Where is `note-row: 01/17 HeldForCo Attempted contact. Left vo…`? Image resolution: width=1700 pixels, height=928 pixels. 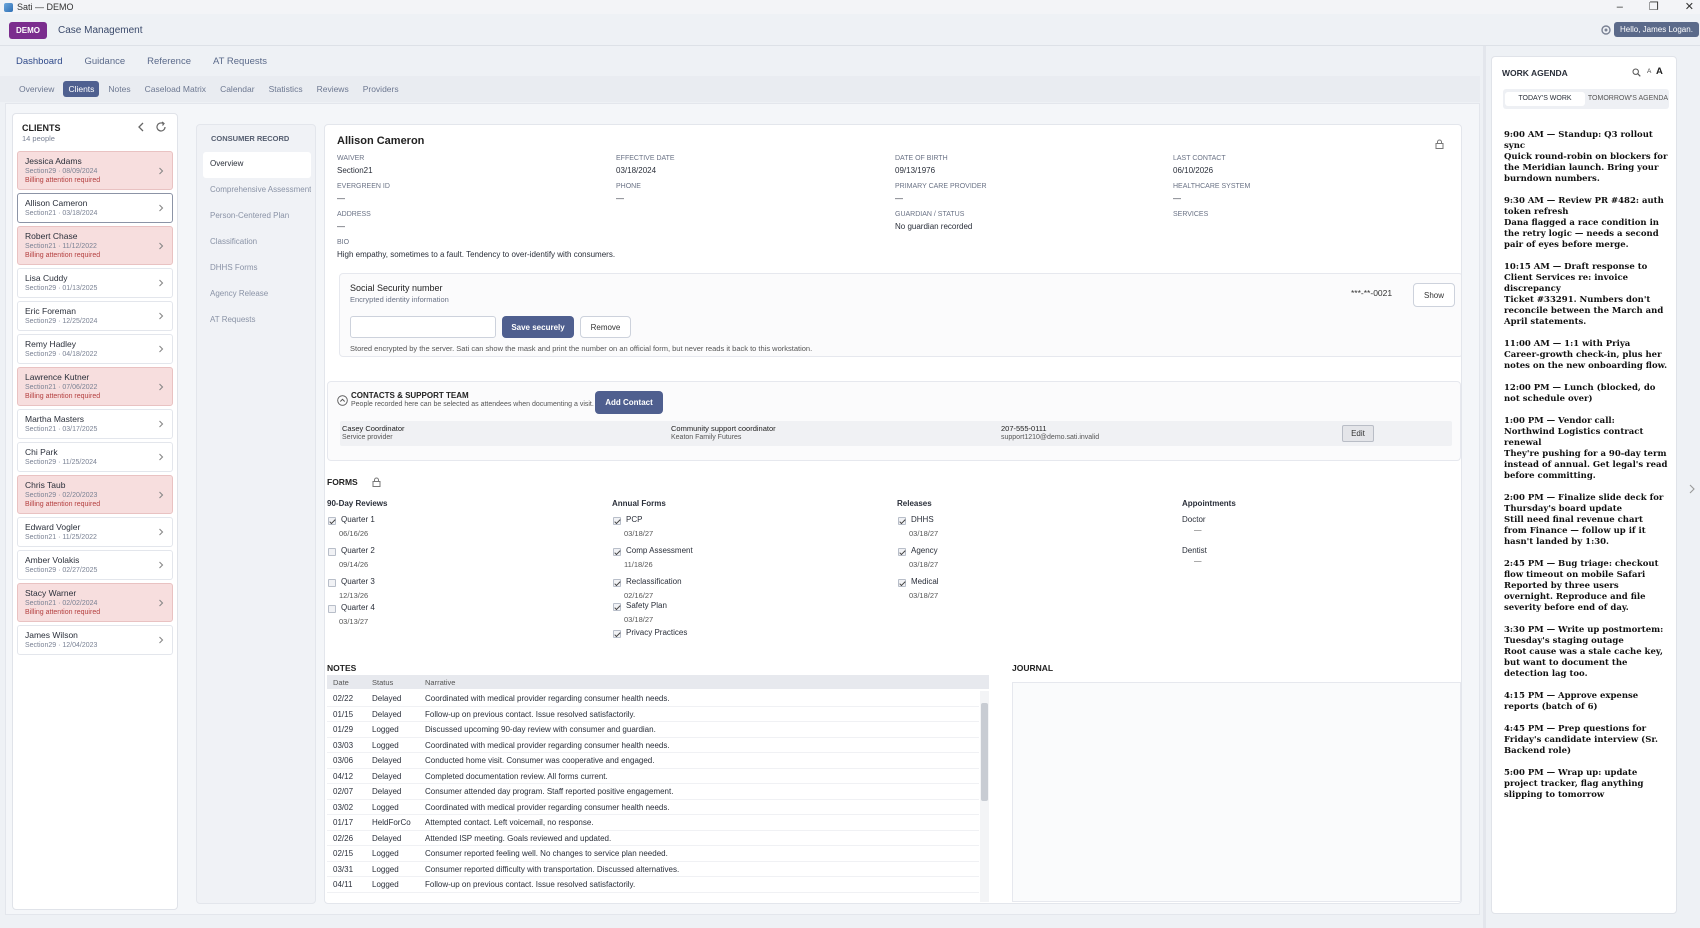
note-row: 01/17 HeldForCo Attempted contact. Left vo… is located at coordinates (653, 823).